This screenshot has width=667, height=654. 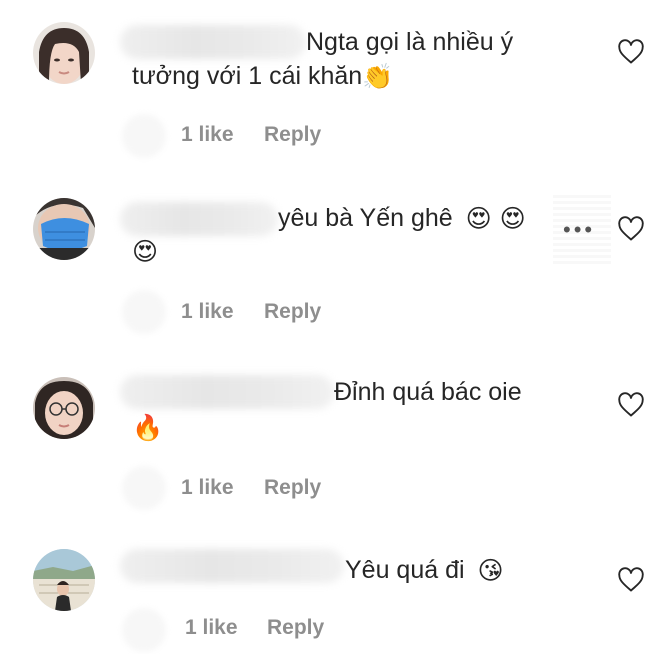 I want to click on comment-text: Yêu quá đi 😘, so click(x=424, y=570).